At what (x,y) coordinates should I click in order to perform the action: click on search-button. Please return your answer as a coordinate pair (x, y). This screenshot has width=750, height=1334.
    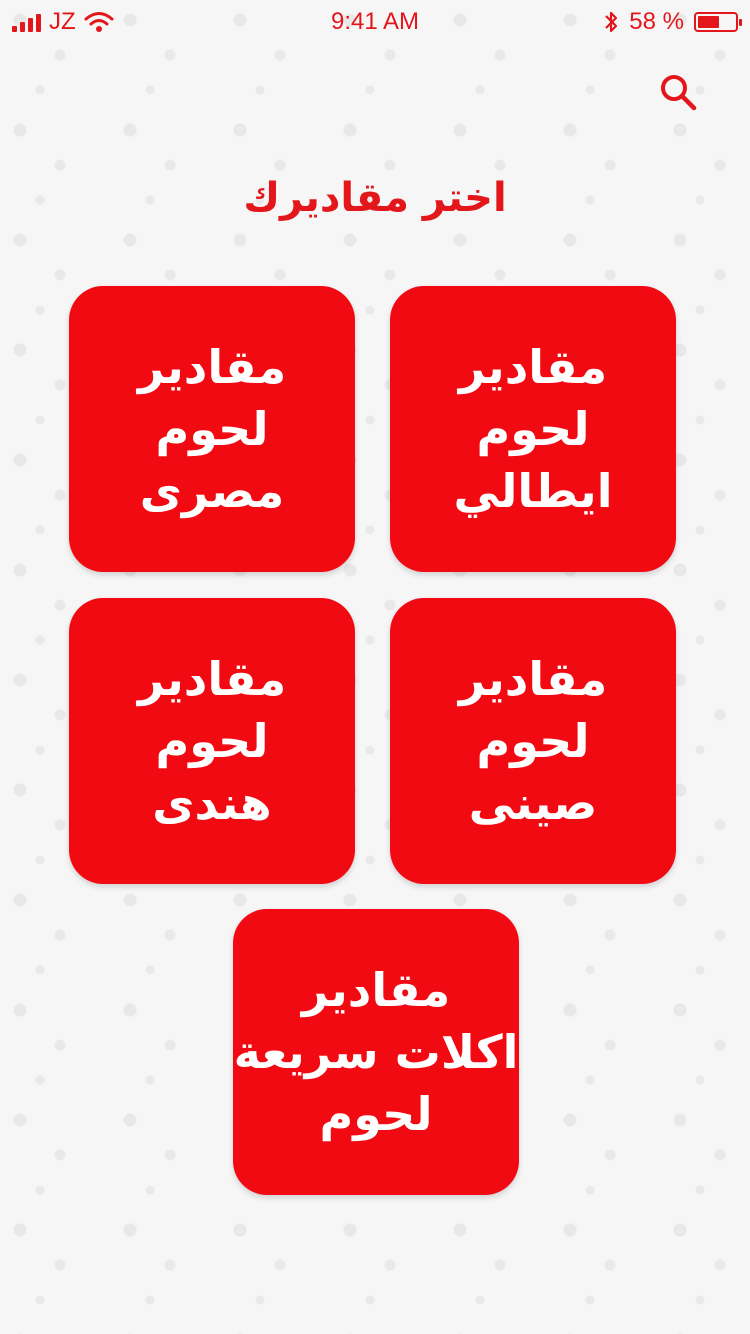
    Looking at the image, I should click on (679, 93).